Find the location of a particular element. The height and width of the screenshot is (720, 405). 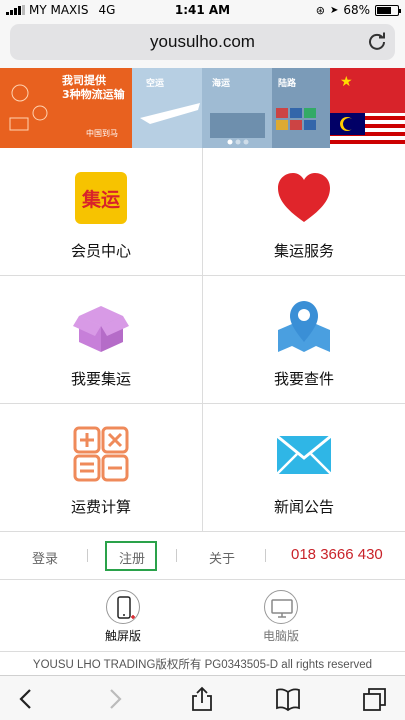

banner-tag-sea: 海运 is located at coordinates (221, 84).